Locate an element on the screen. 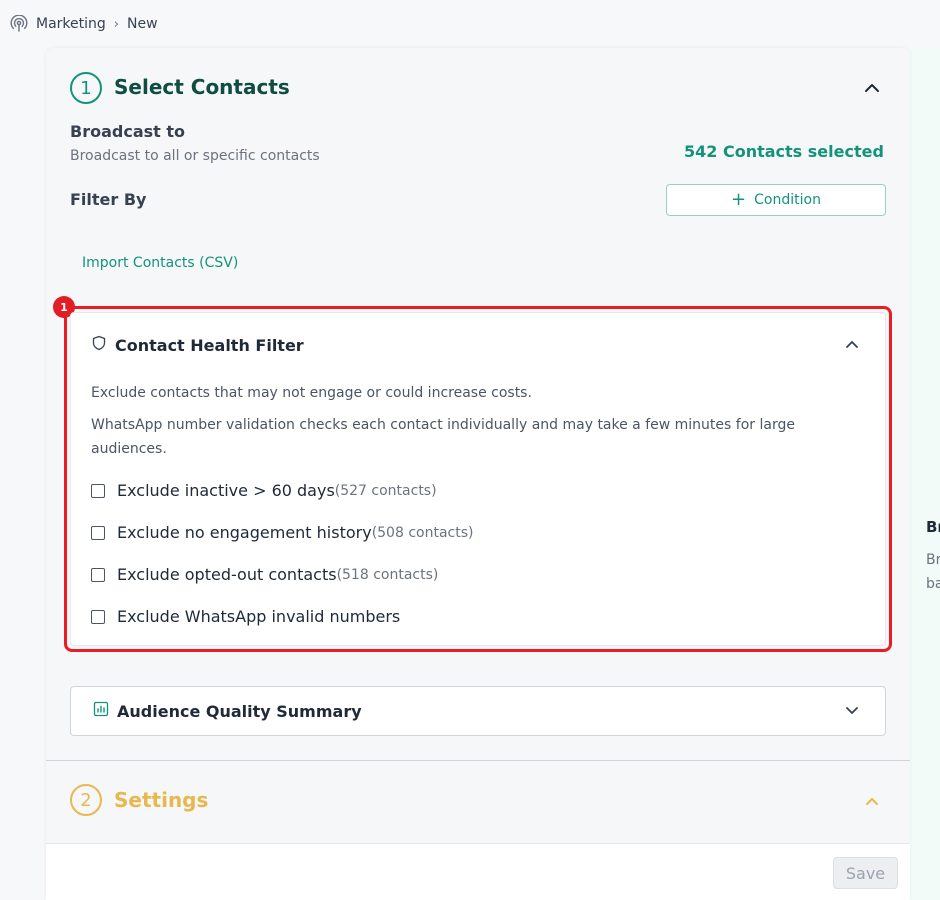 The image size is (940, 900). broadcast-preview-panel: Br Br ba is located at coordinates (925, 474).